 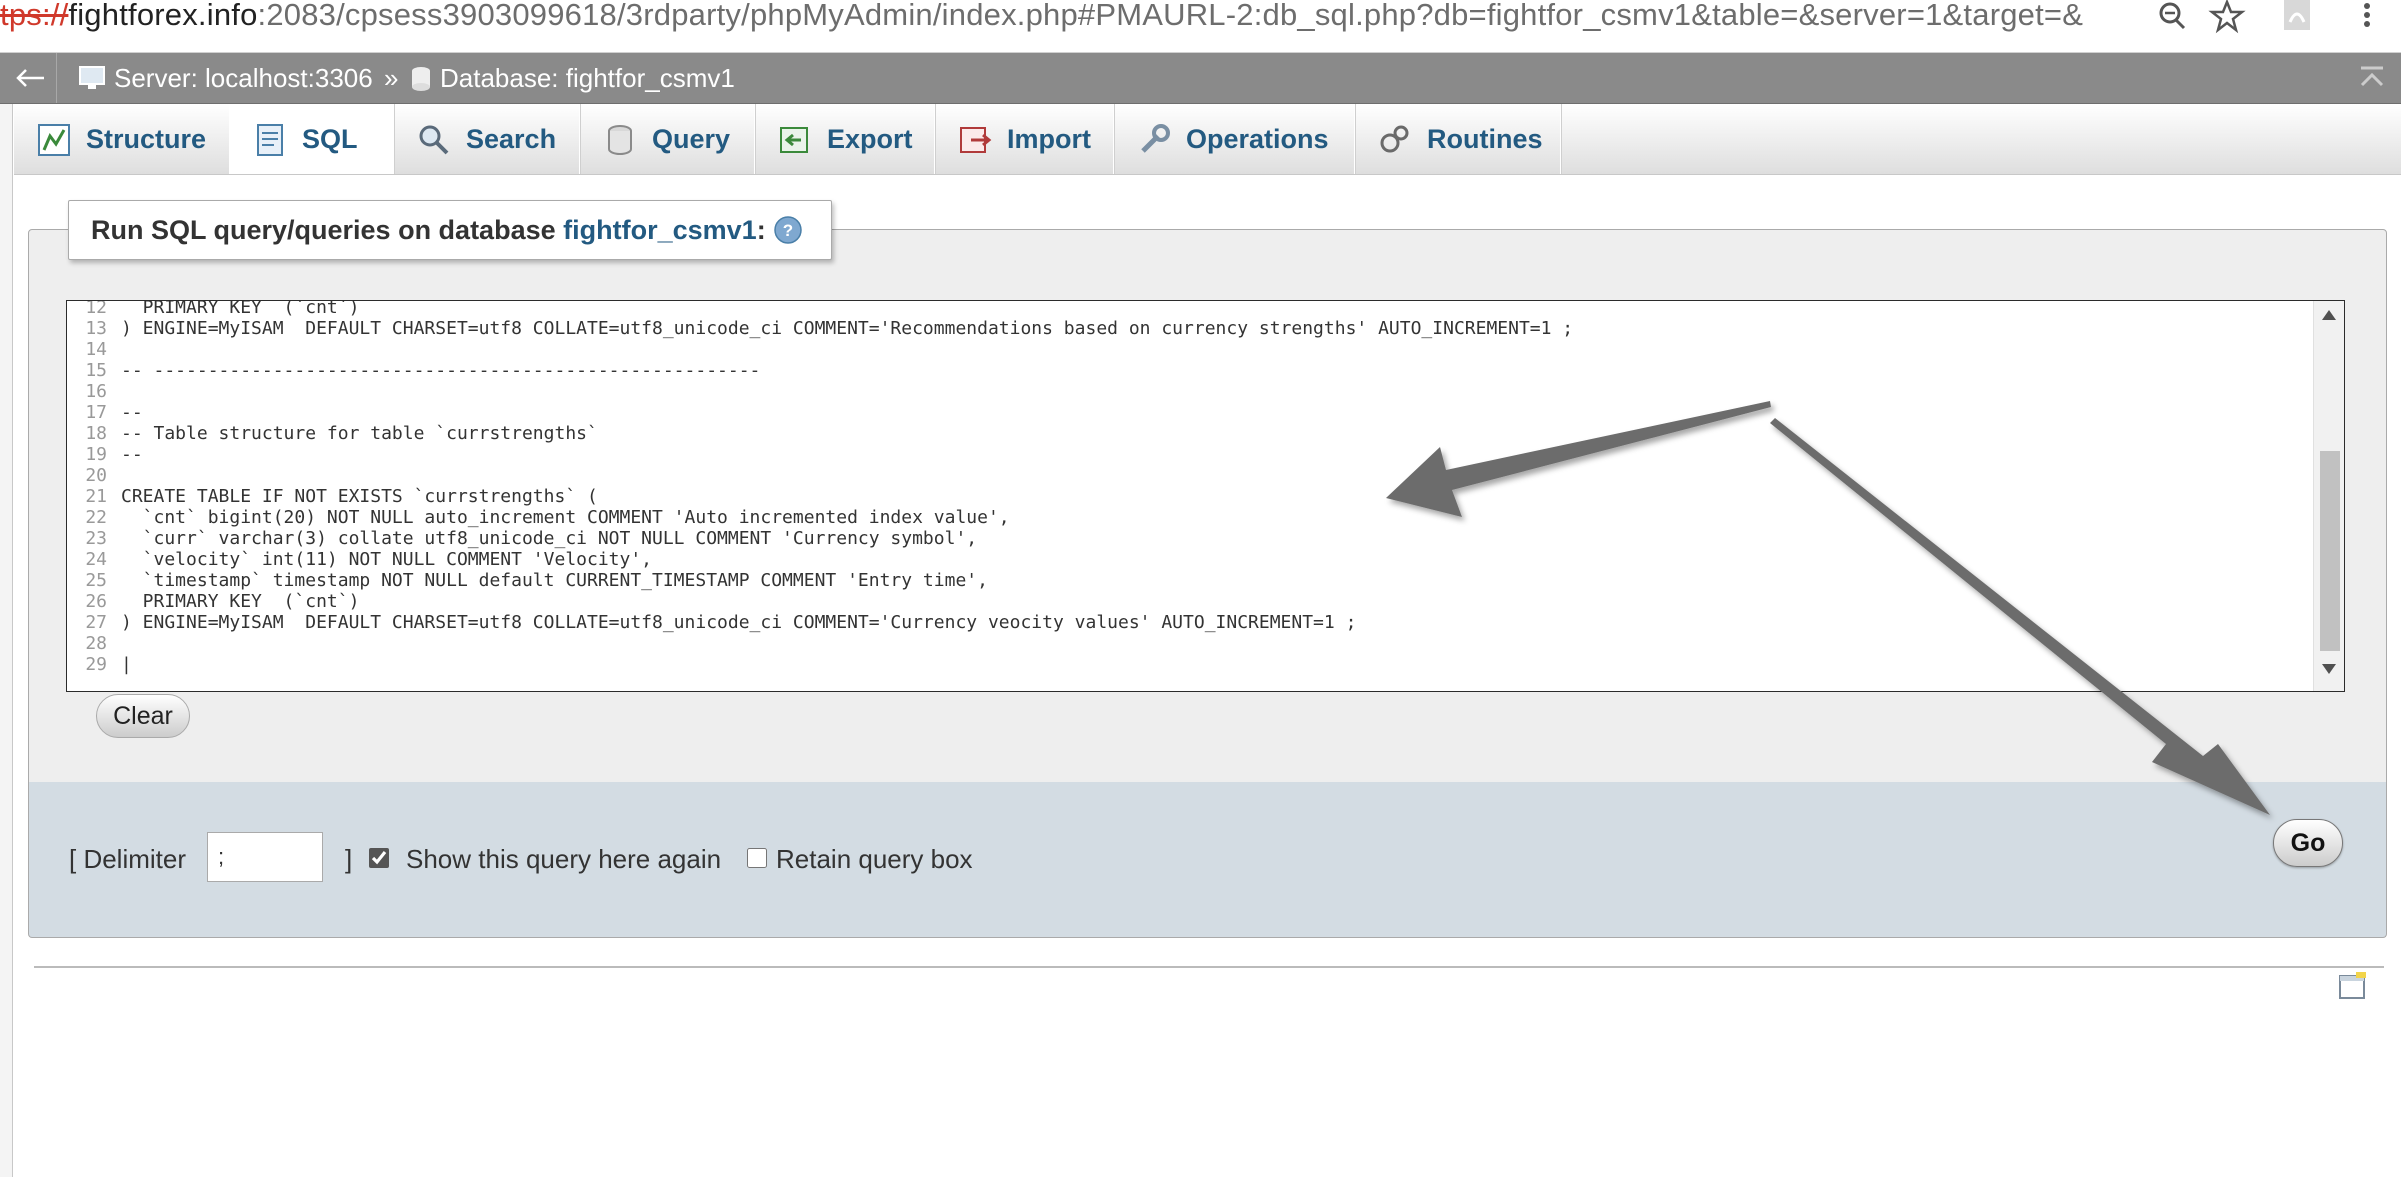 I want to click on sql-icon, so click(x=270, y=140).